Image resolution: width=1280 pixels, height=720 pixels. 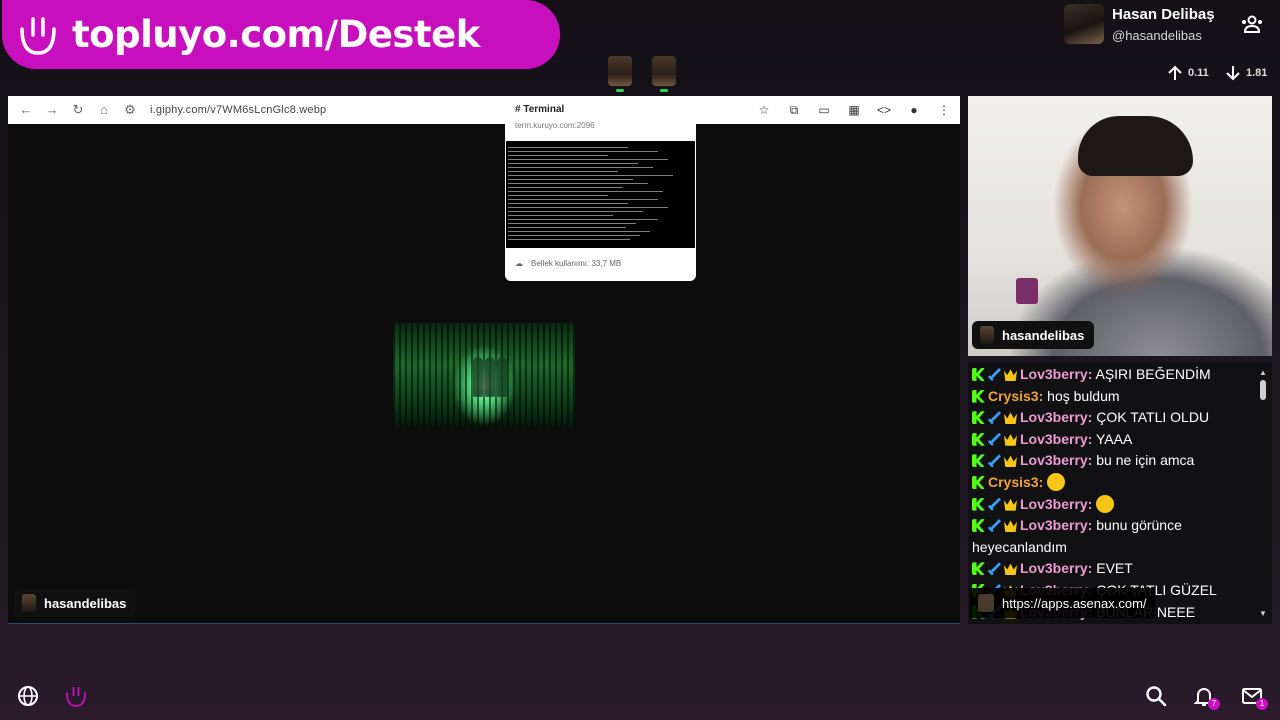 What do you see at coordinates (76, 696) in the screenshot?
I see `topluyo-home-icon` at bounding box center [76, 696].